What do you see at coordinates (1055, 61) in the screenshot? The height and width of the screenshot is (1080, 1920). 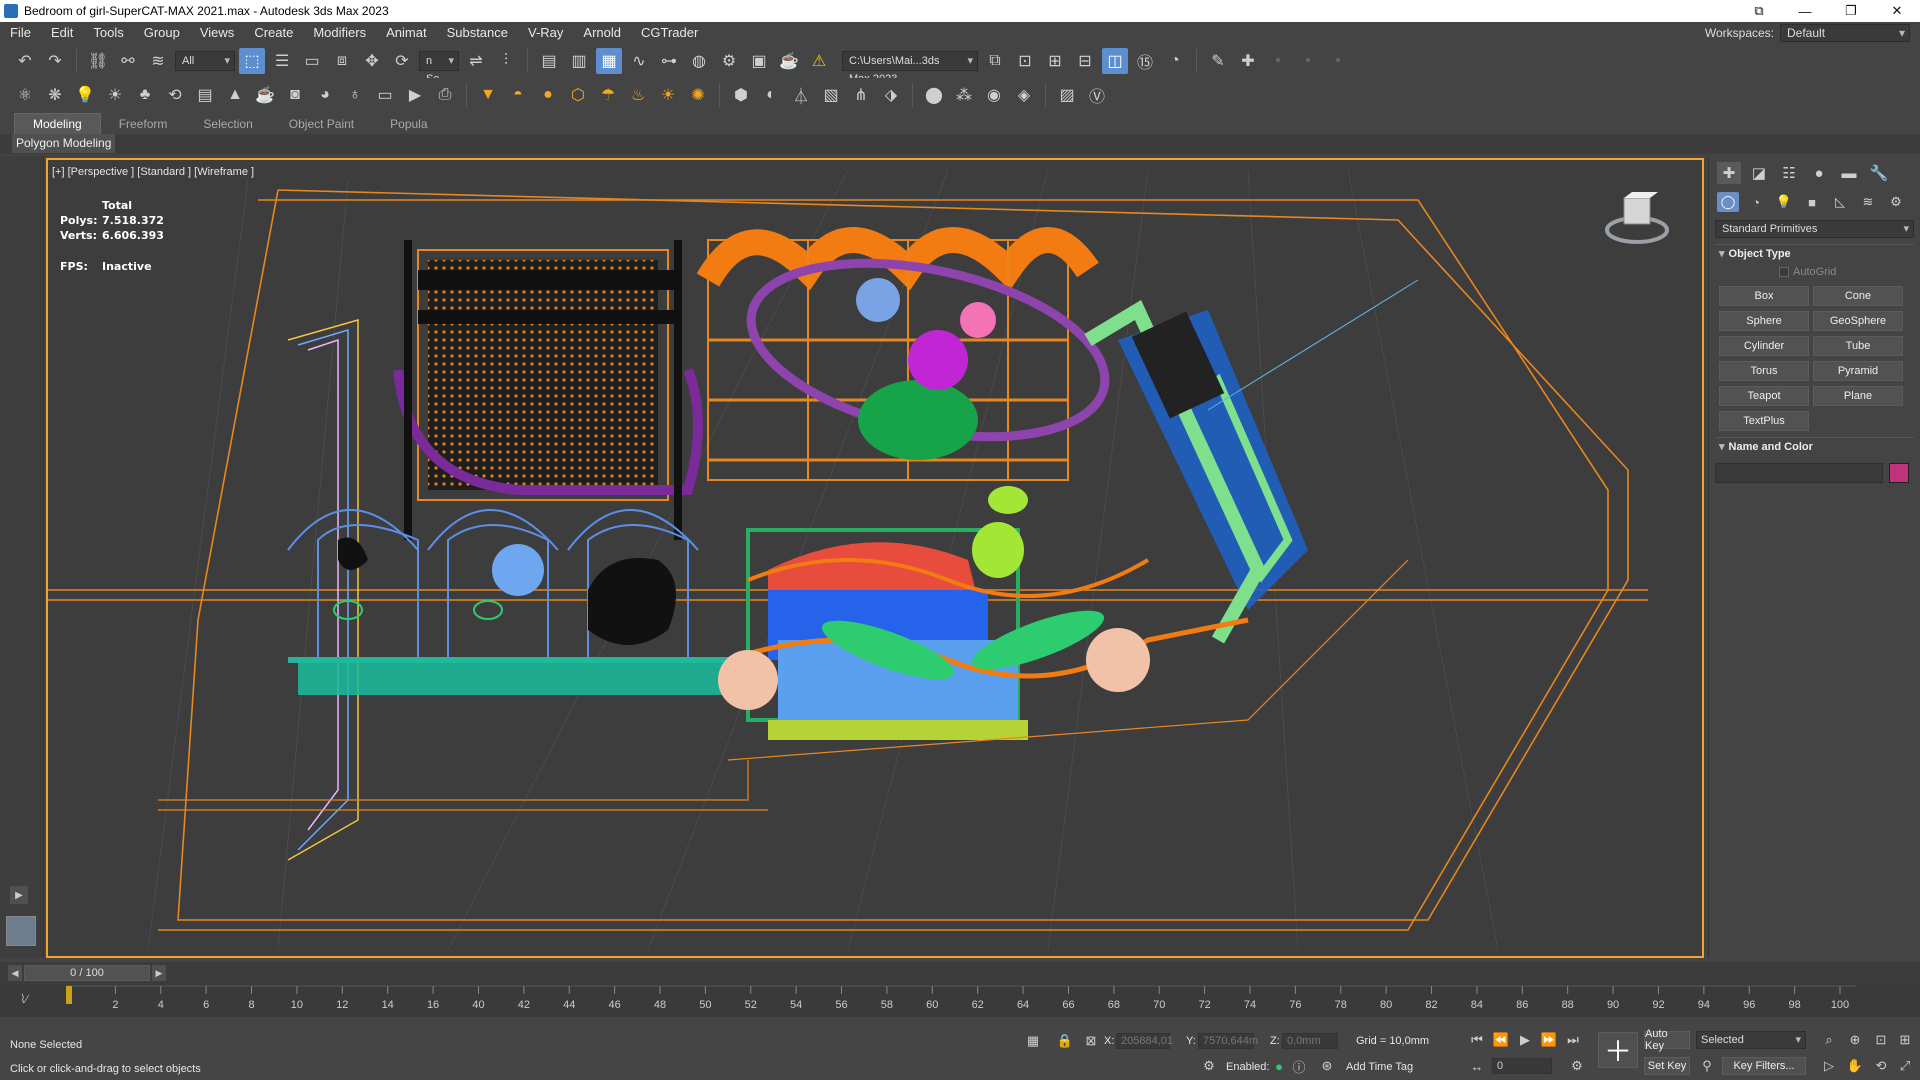 I see `container-icon: ⊞` at bounding box center [1055, 61].